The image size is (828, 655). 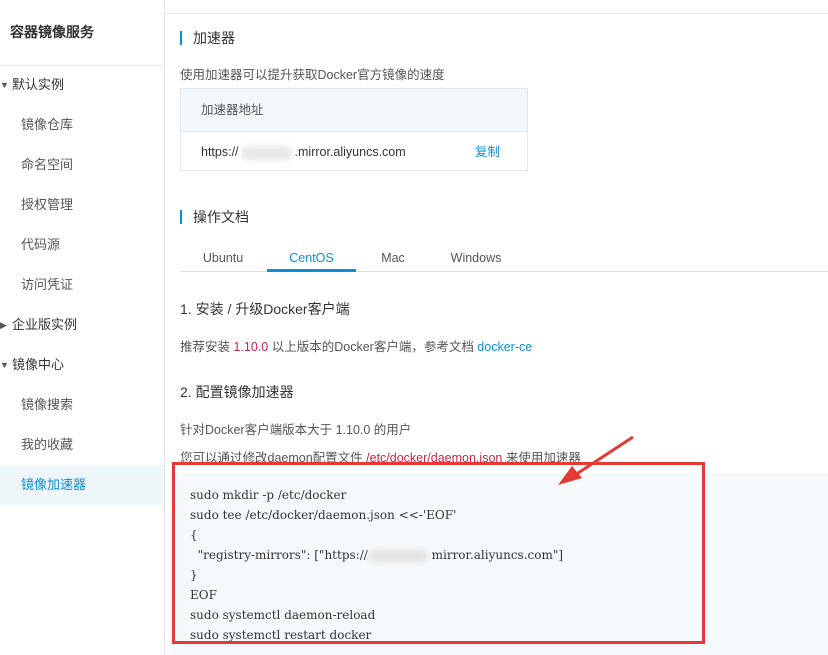 I want to click on annotation-arrow-icon, so click(x=596, y=460).